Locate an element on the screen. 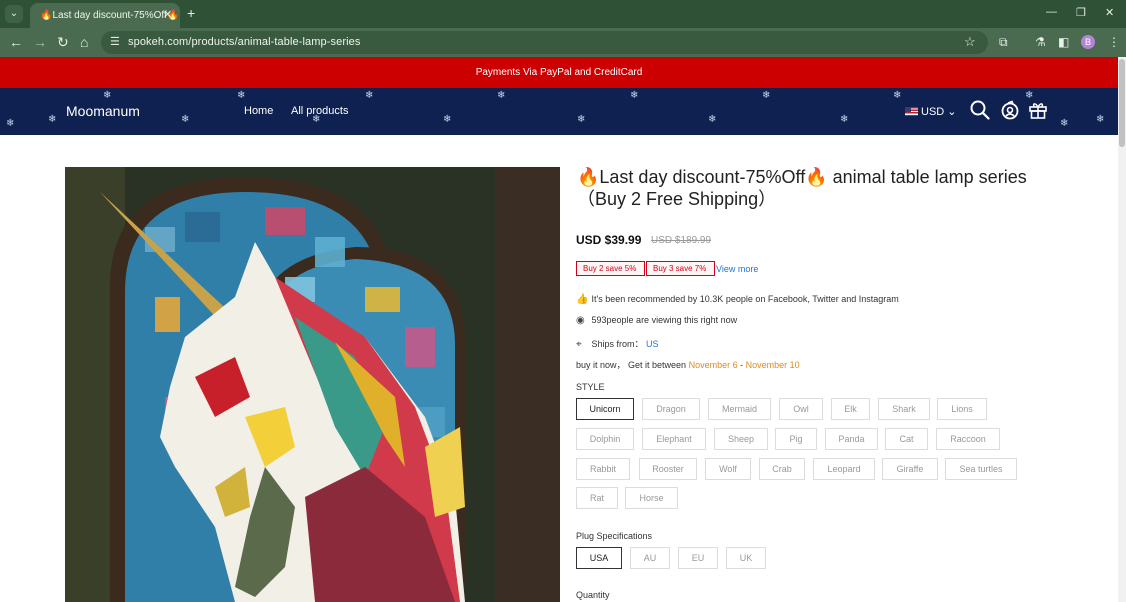 This screenshot has height=602, width=1126. menu-kebab-icon: ⋮ is located at coordinates (1114, 42).